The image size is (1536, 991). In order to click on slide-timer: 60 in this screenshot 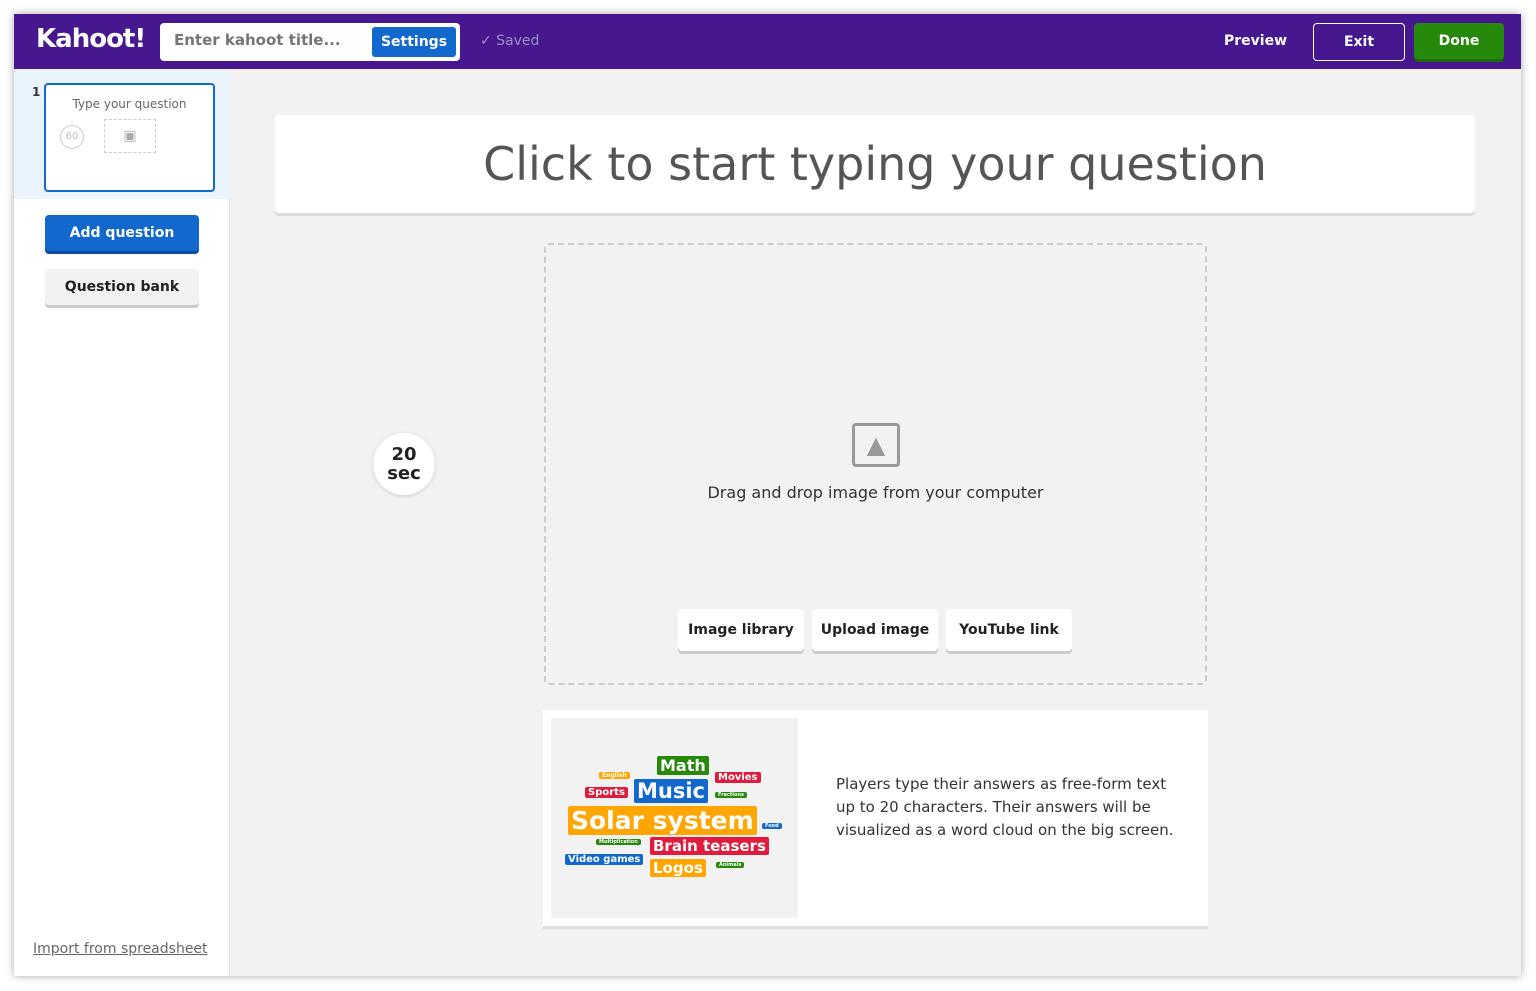, I will do `click(72, 137)`.